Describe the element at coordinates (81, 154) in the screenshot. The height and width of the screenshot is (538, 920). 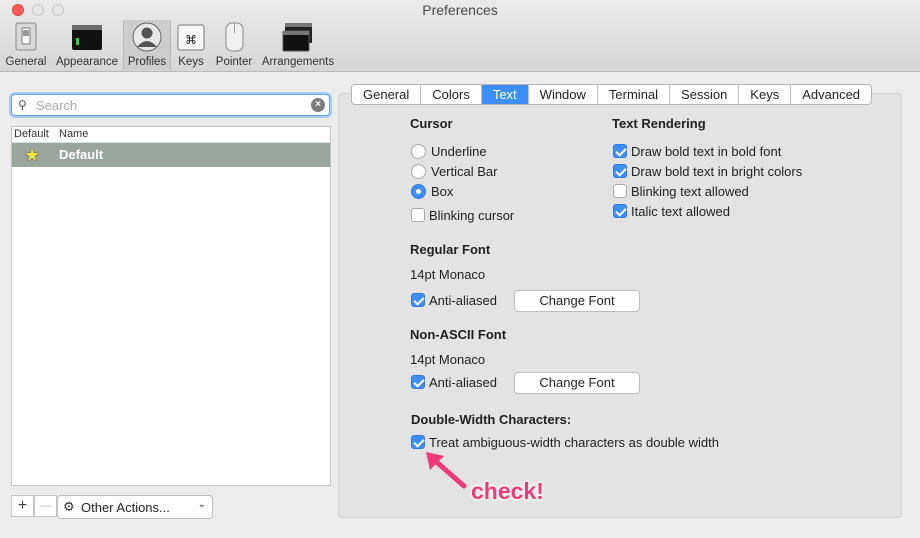
I see `profile-name: Default` at that location.